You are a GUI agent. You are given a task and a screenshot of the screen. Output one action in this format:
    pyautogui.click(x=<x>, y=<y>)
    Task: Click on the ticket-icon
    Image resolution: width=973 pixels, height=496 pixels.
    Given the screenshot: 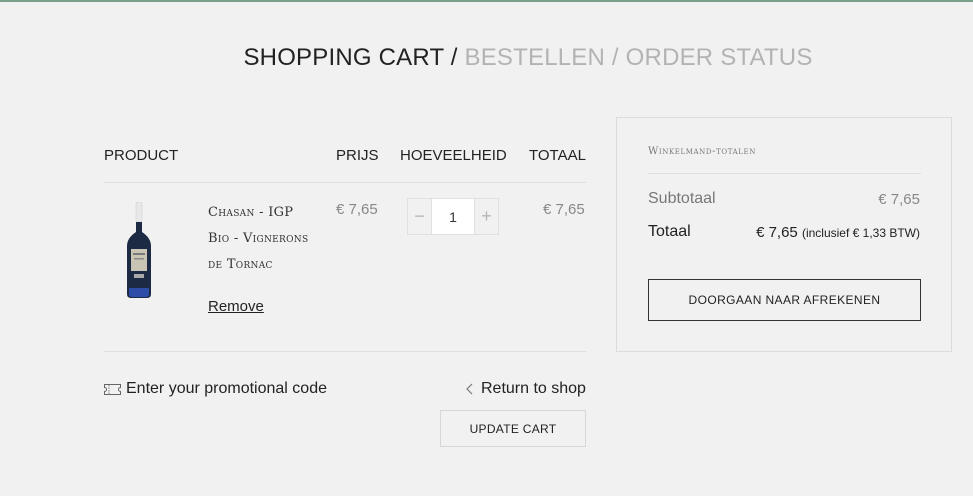 What is the action you would take?
    pyautogui.click(x=112, y=389)
    